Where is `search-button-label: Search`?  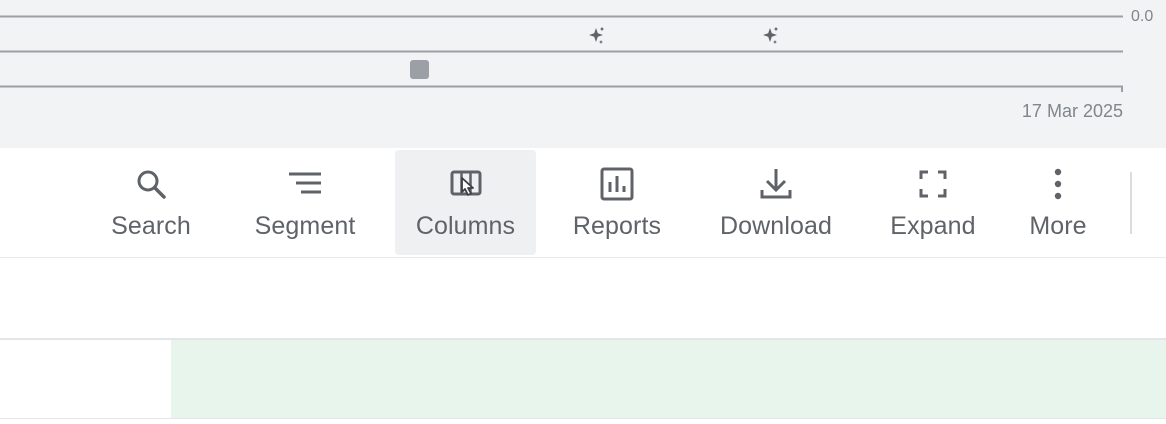
search-button-label: Search is located at coordinates (151, 226).